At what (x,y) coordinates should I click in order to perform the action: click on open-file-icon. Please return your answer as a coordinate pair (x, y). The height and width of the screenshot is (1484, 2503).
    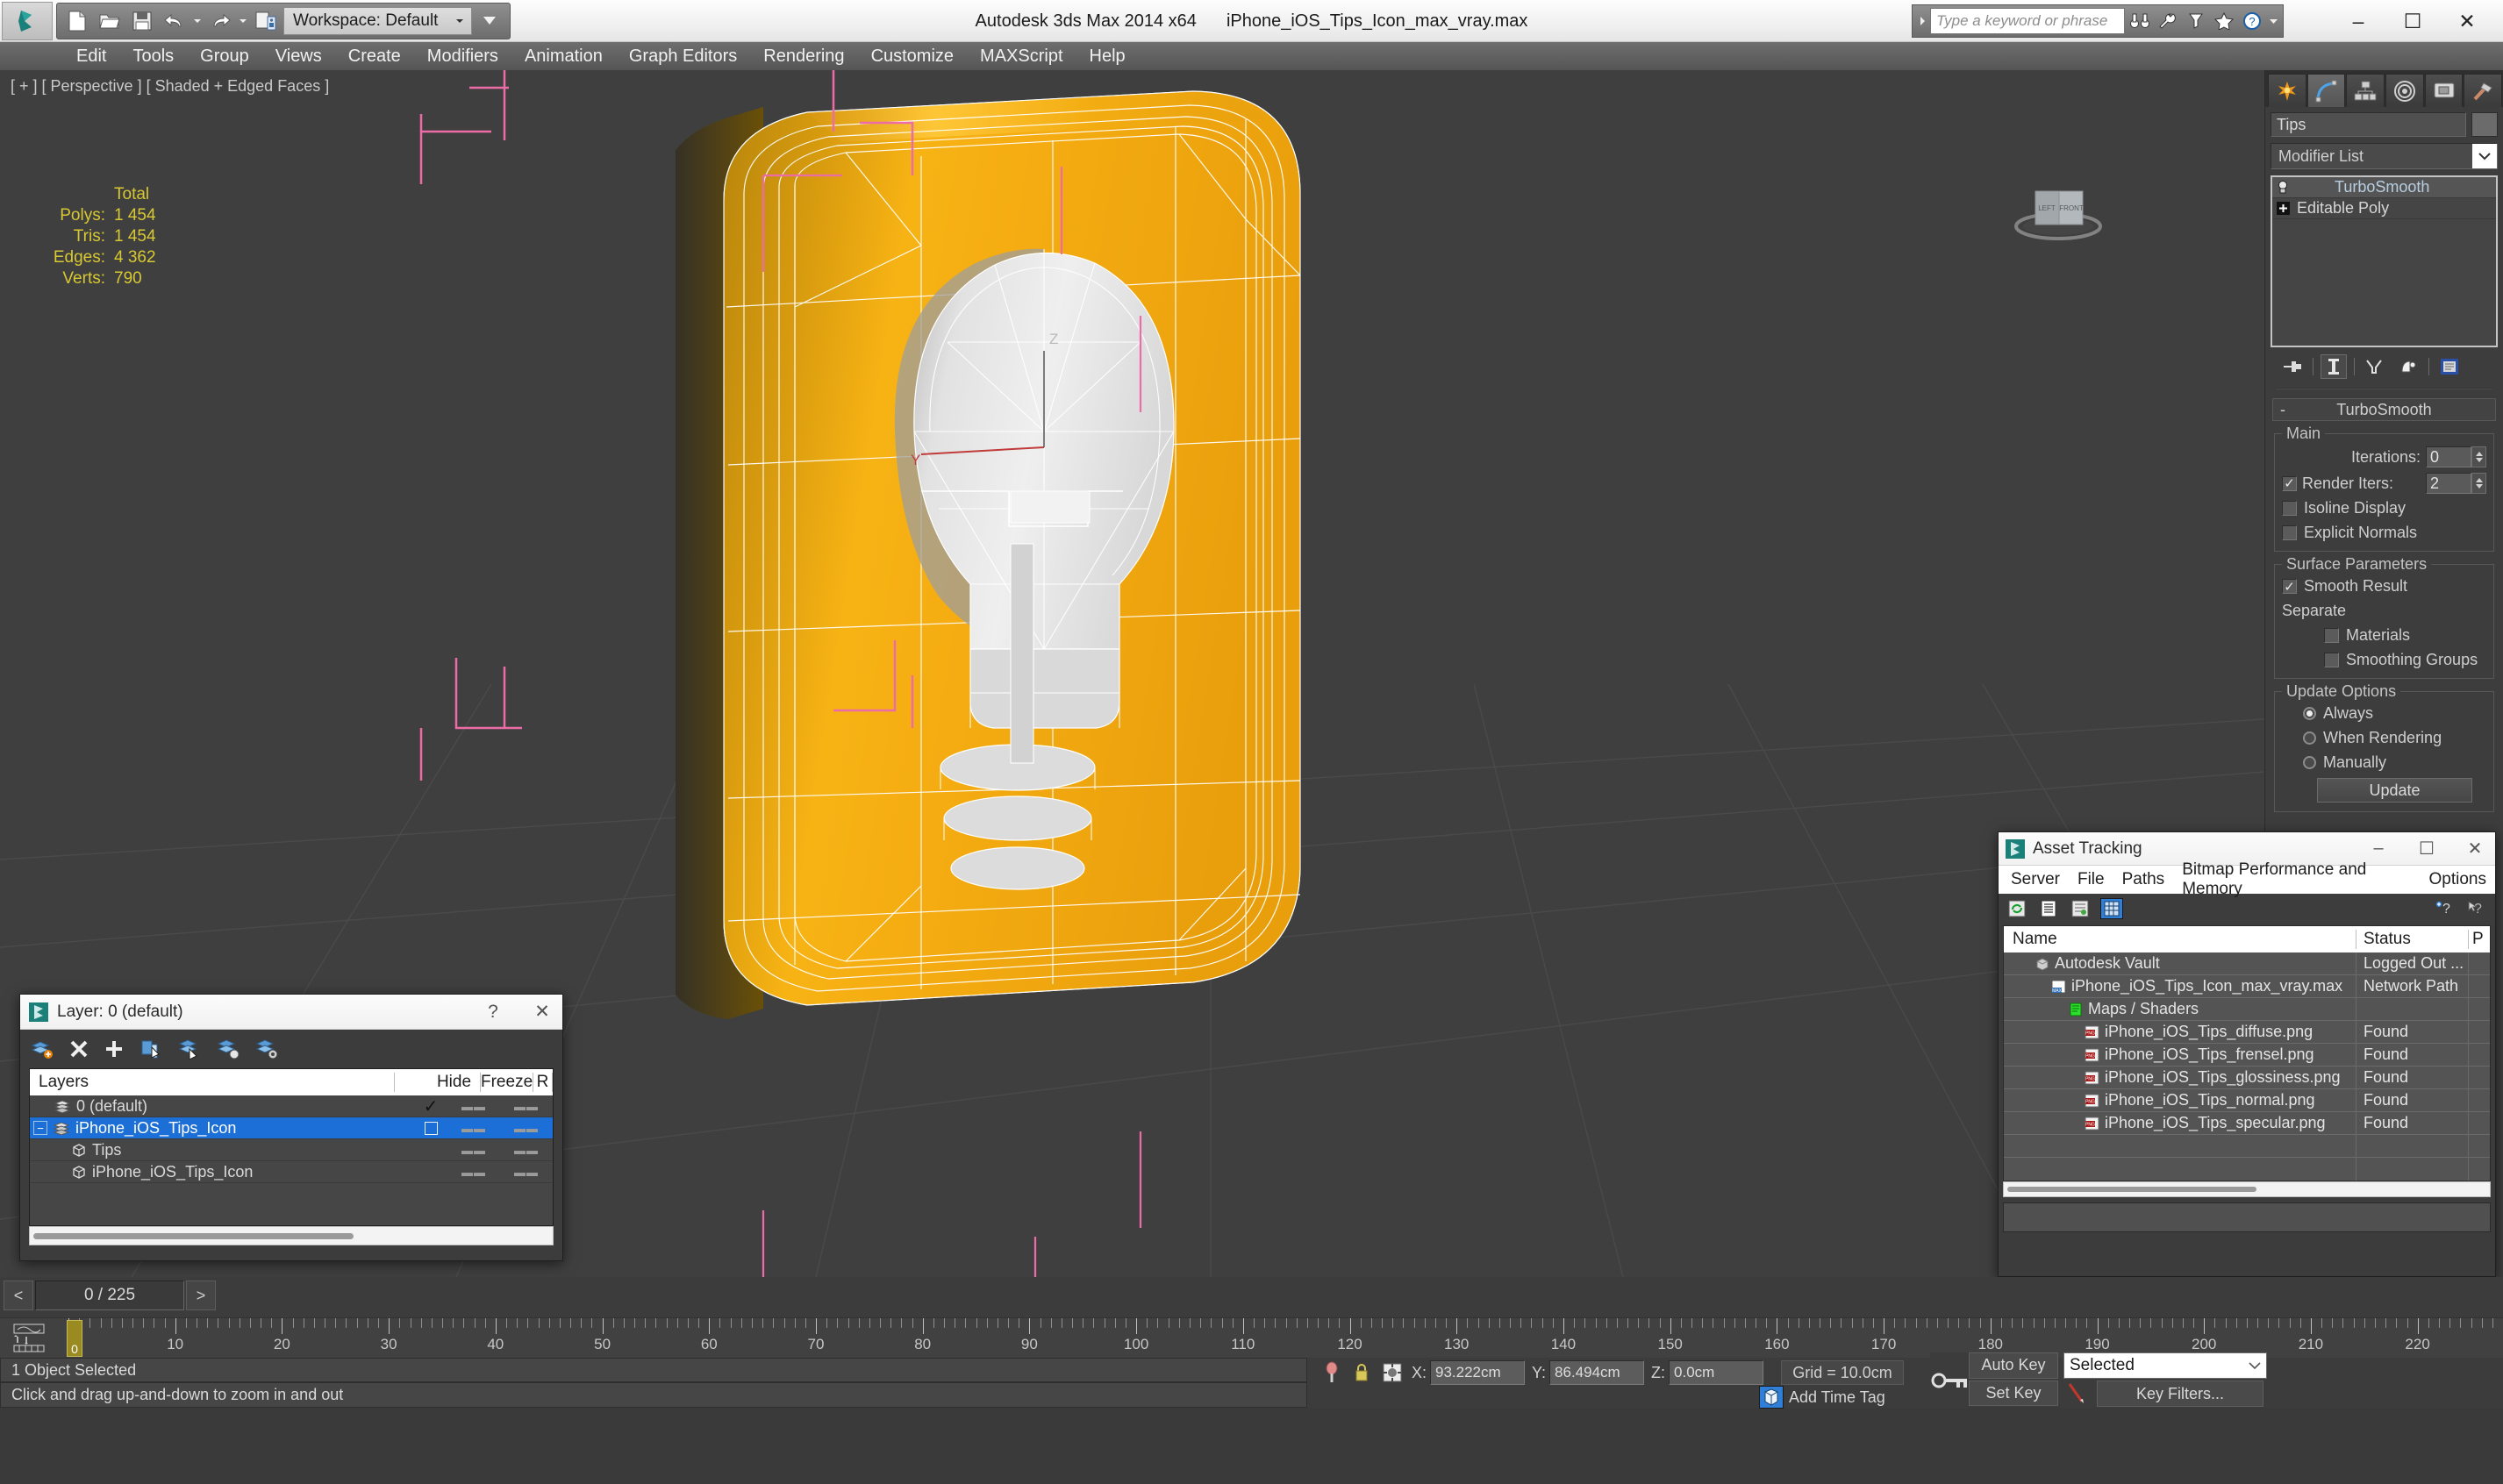
    Looking at the image, I should click on (110, 21).